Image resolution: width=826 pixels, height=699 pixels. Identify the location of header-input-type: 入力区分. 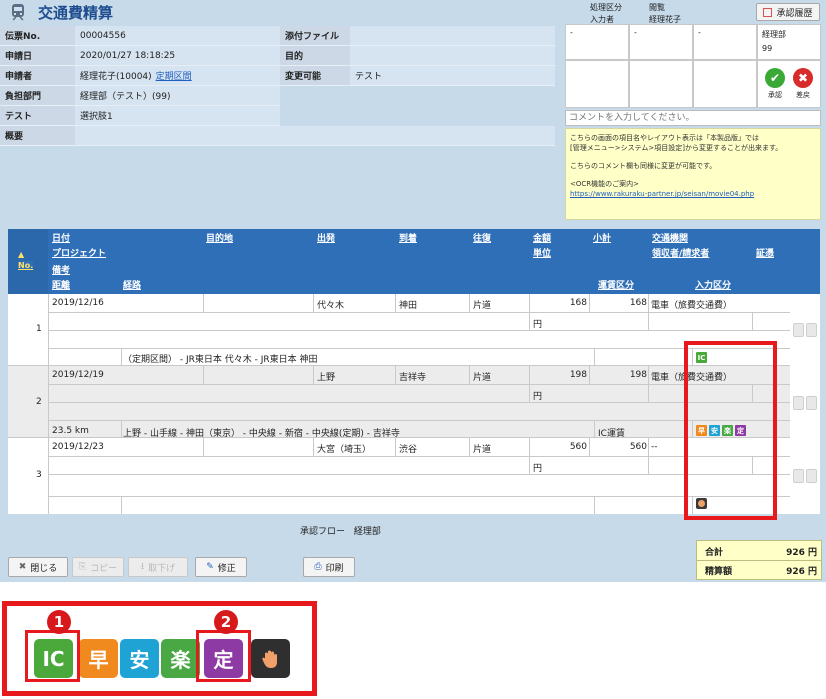
(713, 284).